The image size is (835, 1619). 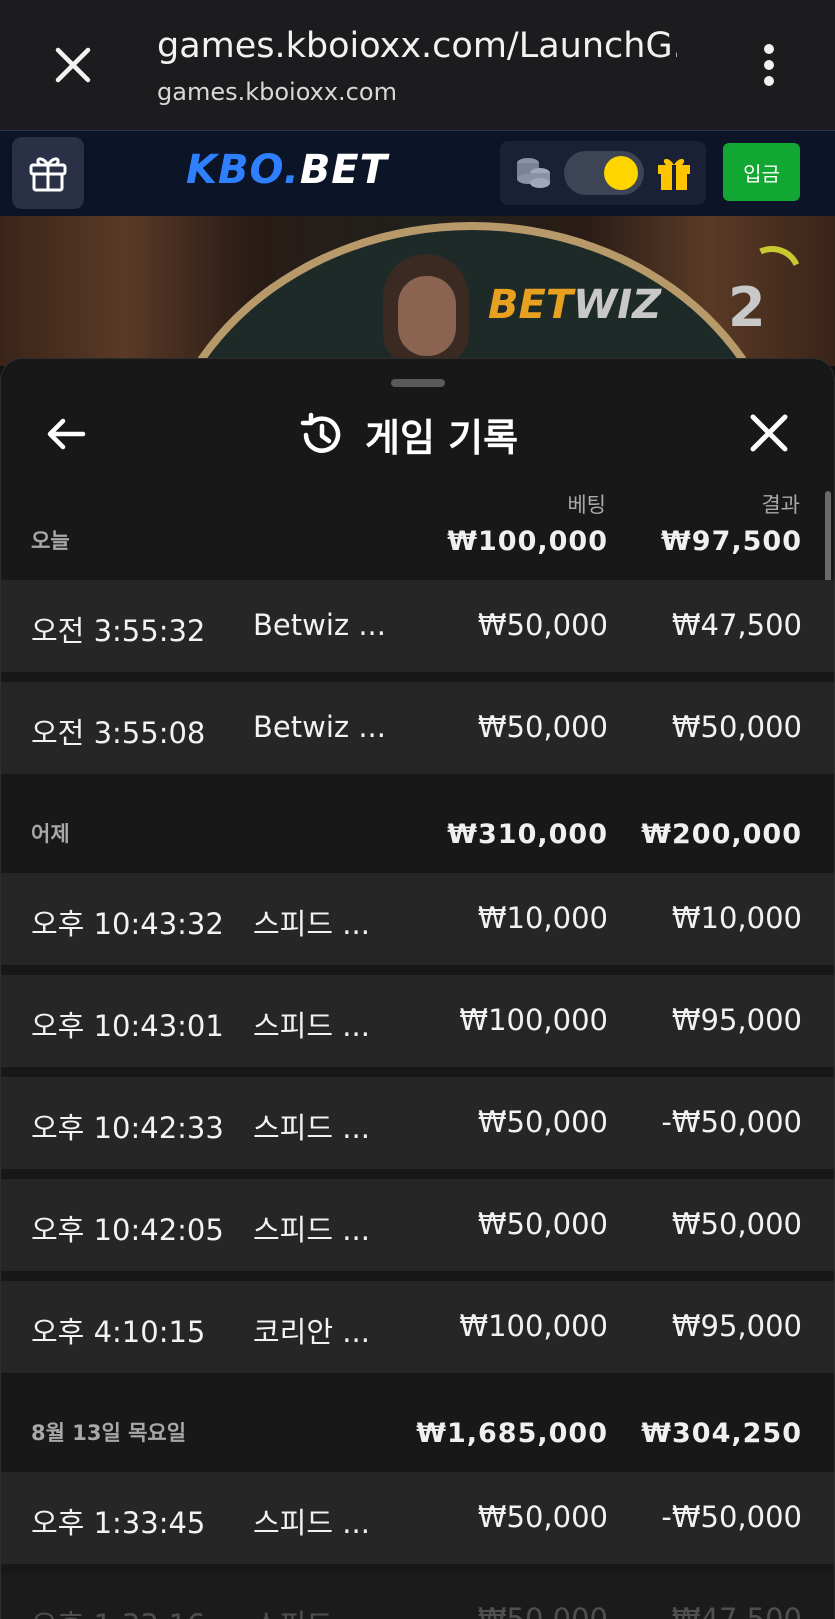 What do you see at coordinates (417, 1518) in the screenshot?
I see `history-row: 오후 1:33:45 스피드 ... ₩50,000 -₩50,000` at bounding box center [417, 1518].